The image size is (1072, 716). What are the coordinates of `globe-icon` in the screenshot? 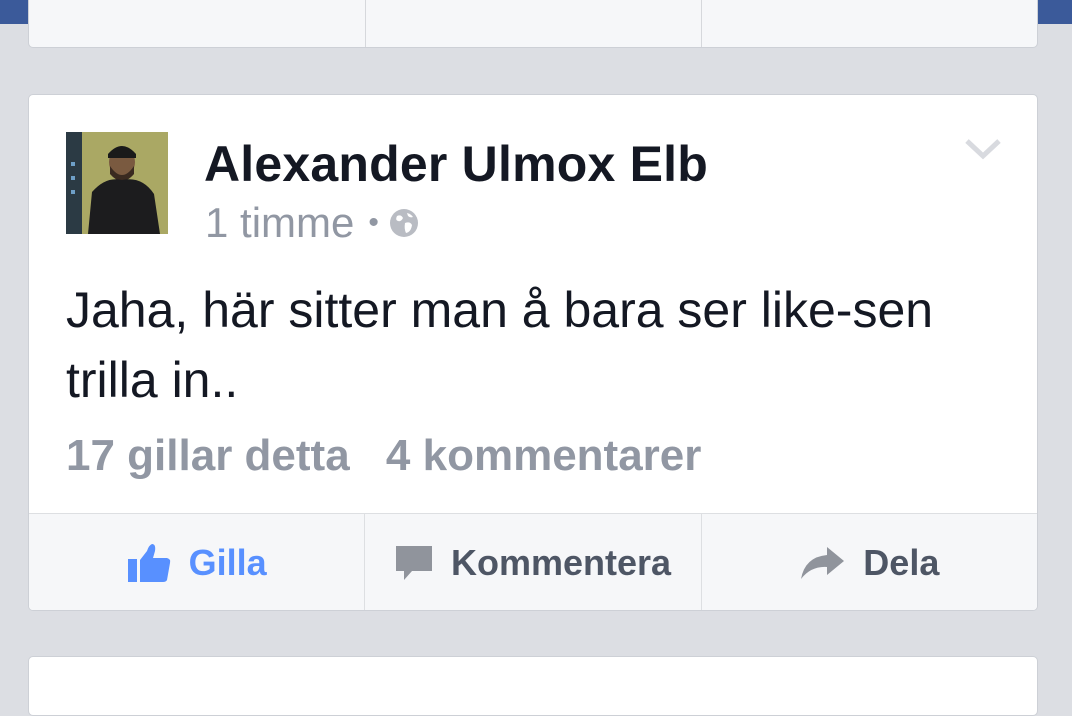 It's located at (403, 223).